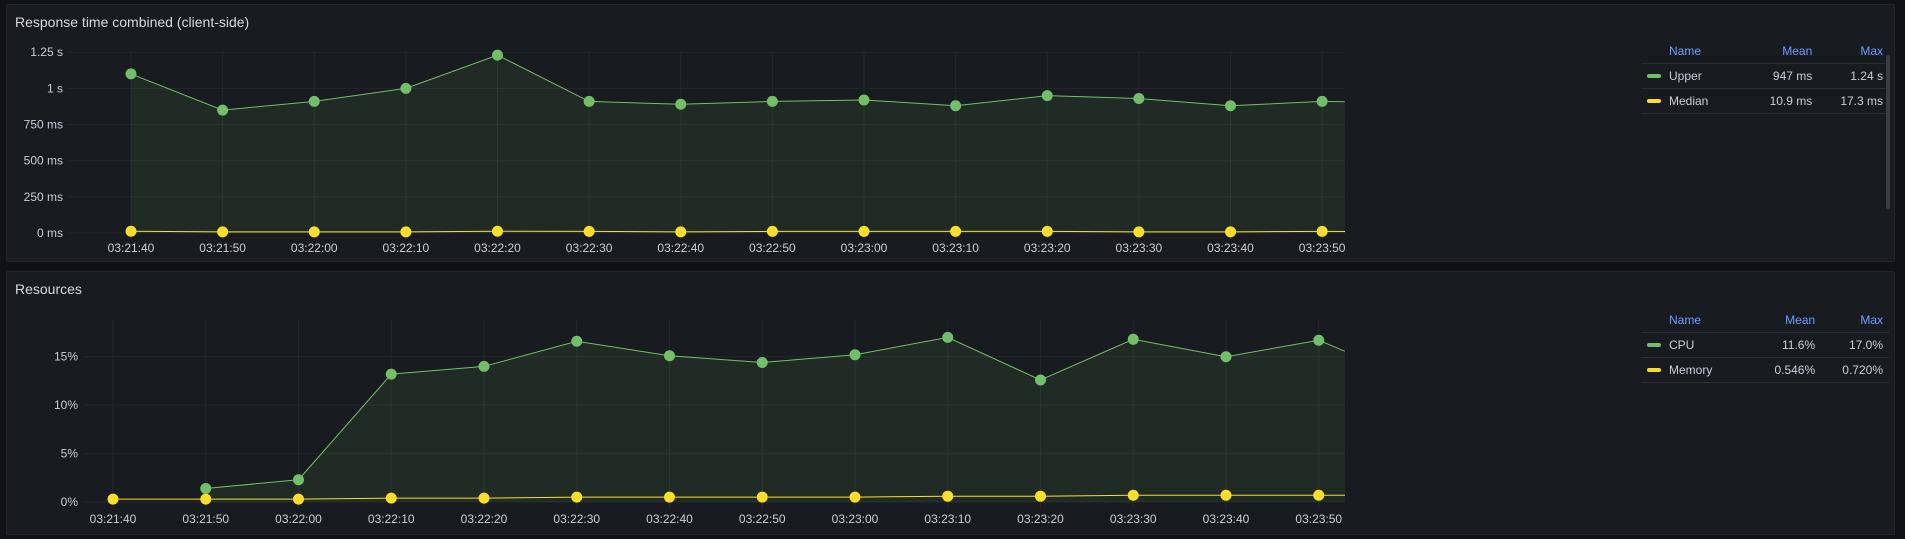 The height and width of the screenshot is (539, 1905). I want to click on legend-max: 1.24 s, so click(1853, 76).